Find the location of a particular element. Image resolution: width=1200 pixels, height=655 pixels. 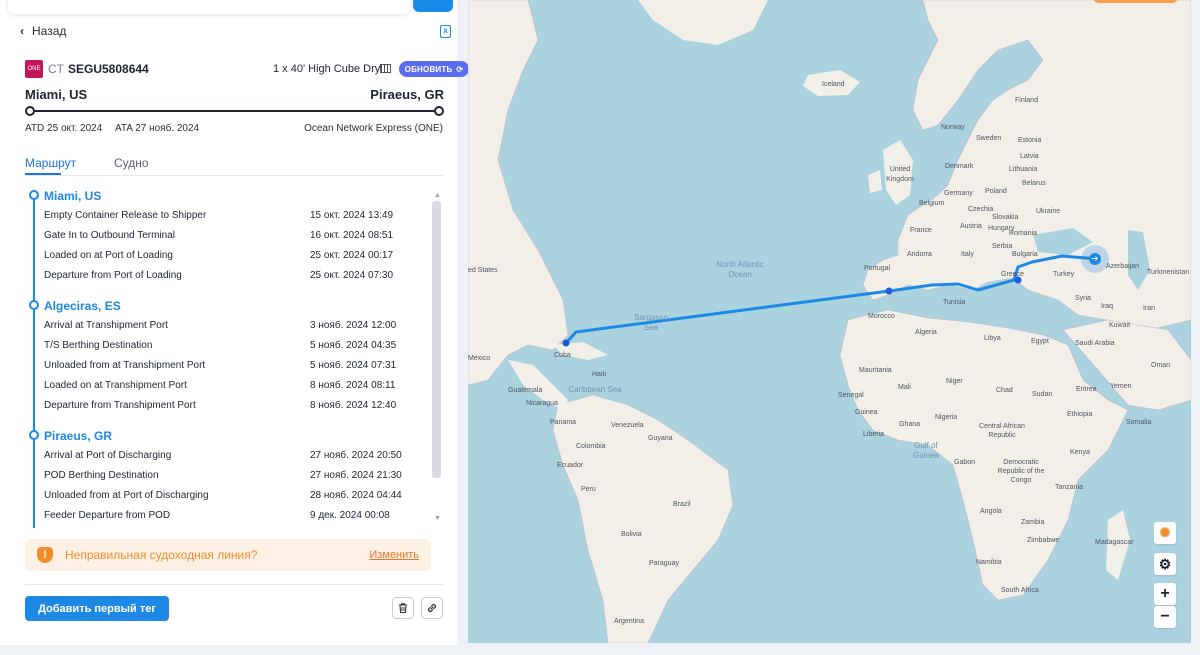

zoom-in-button: + is located at coordinates (1165, 594).